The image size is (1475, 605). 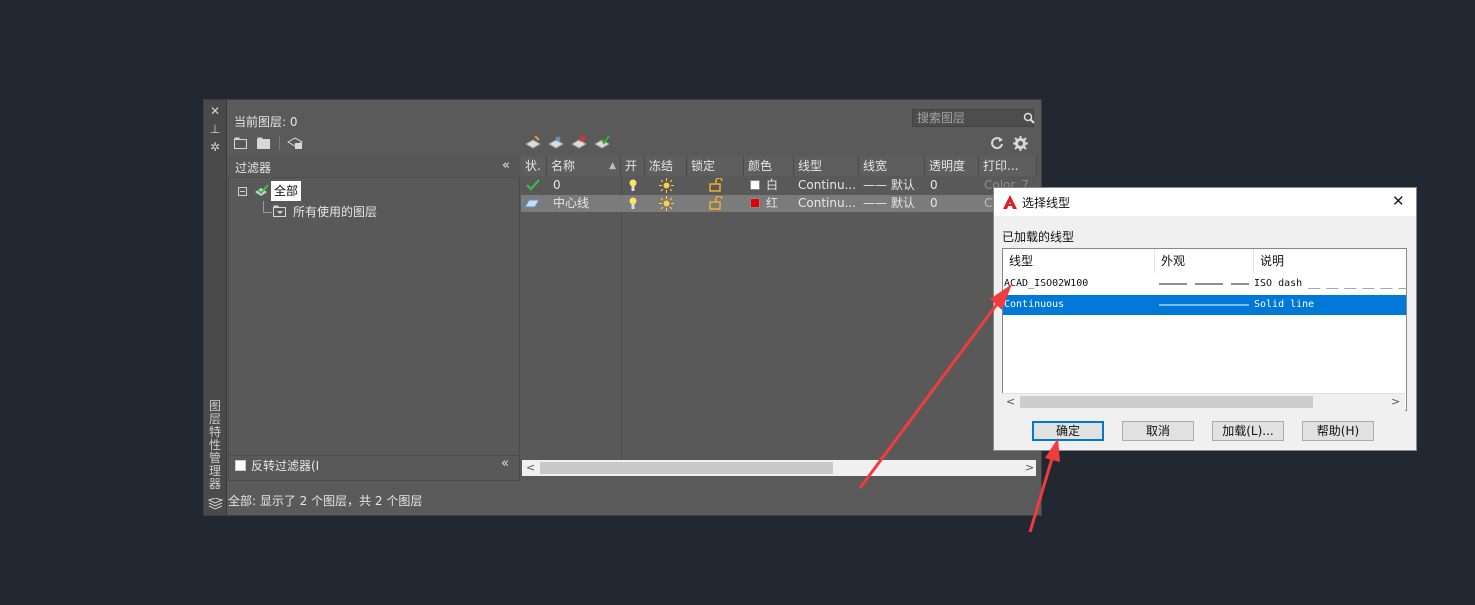 I want to click on arrow-to-continuous-row, so click(x=935, y=386).